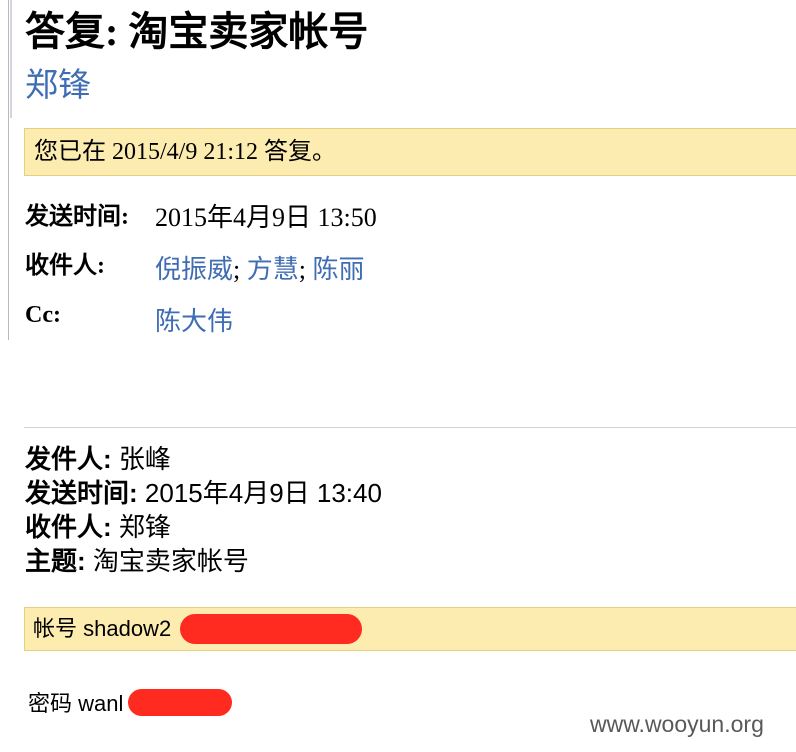 The image size is (796, 752). What do you see at coordinates (194, 269) in the screenshot?
I see `recipient-link: 倪振威` at bounding box center [194, 269].